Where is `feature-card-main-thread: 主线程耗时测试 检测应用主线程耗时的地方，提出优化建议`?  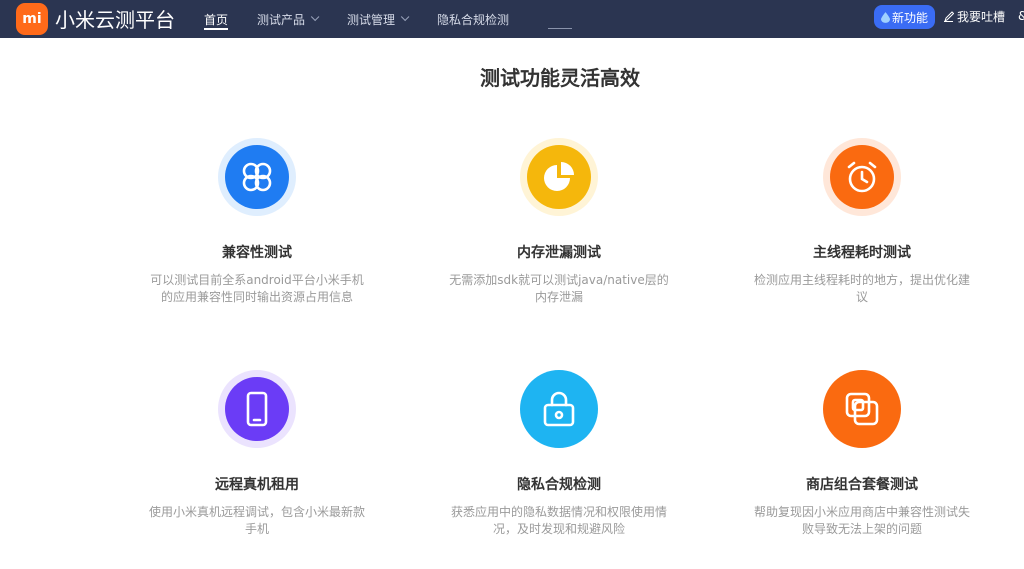
feature-card-main-thread: 主线程耗时测试 检测应用主线程耗时的地方，提出优化建议 is located at coordinates (862, 222).